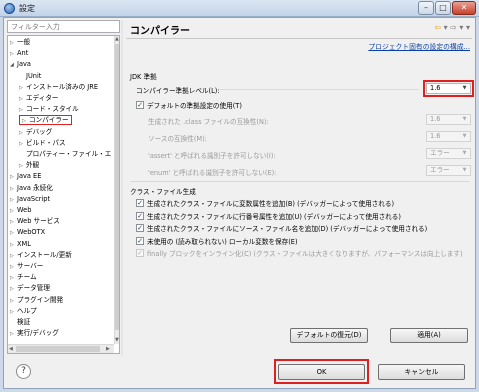 The height and width of the screenshot is (392, 479). I want to click on tree-item: ▷ Java EE, so click(25, 176).